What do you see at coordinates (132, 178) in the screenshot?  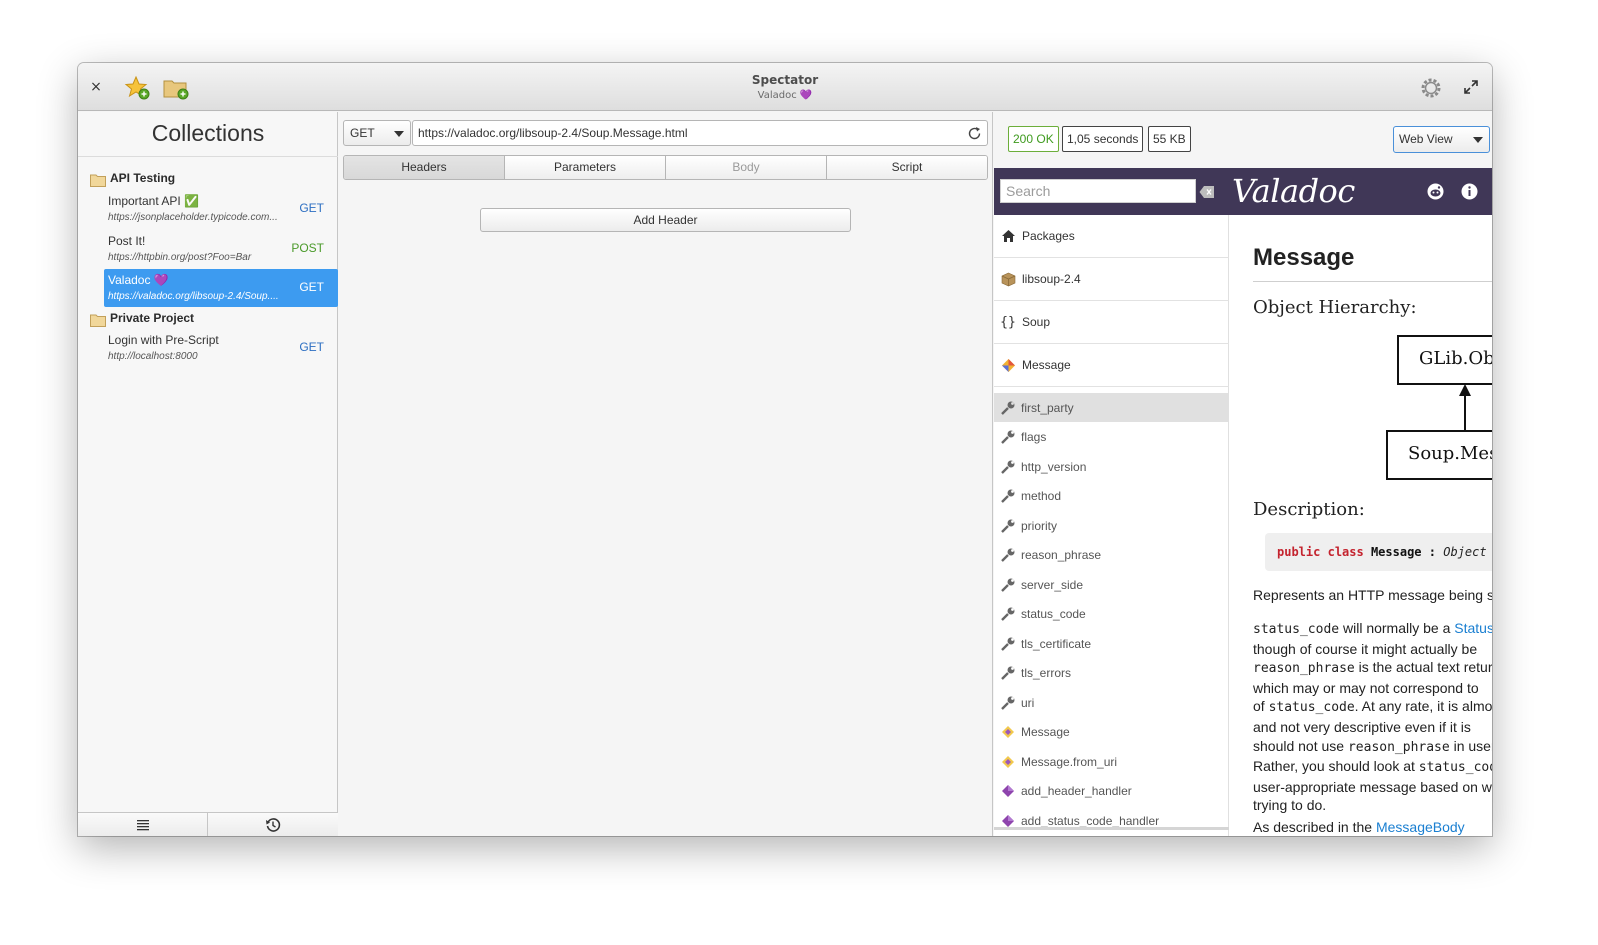 I see `folder-api-testing: API Testing` at bounding box center [132, 178].